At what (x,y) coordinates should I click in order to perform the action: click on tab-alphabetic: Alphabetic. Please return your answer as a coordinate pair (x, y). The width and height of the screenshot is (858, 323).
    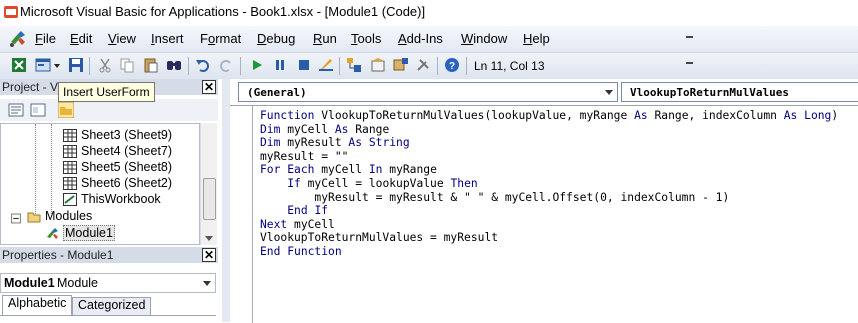
    Looking at the image, I should click on (37, 305).